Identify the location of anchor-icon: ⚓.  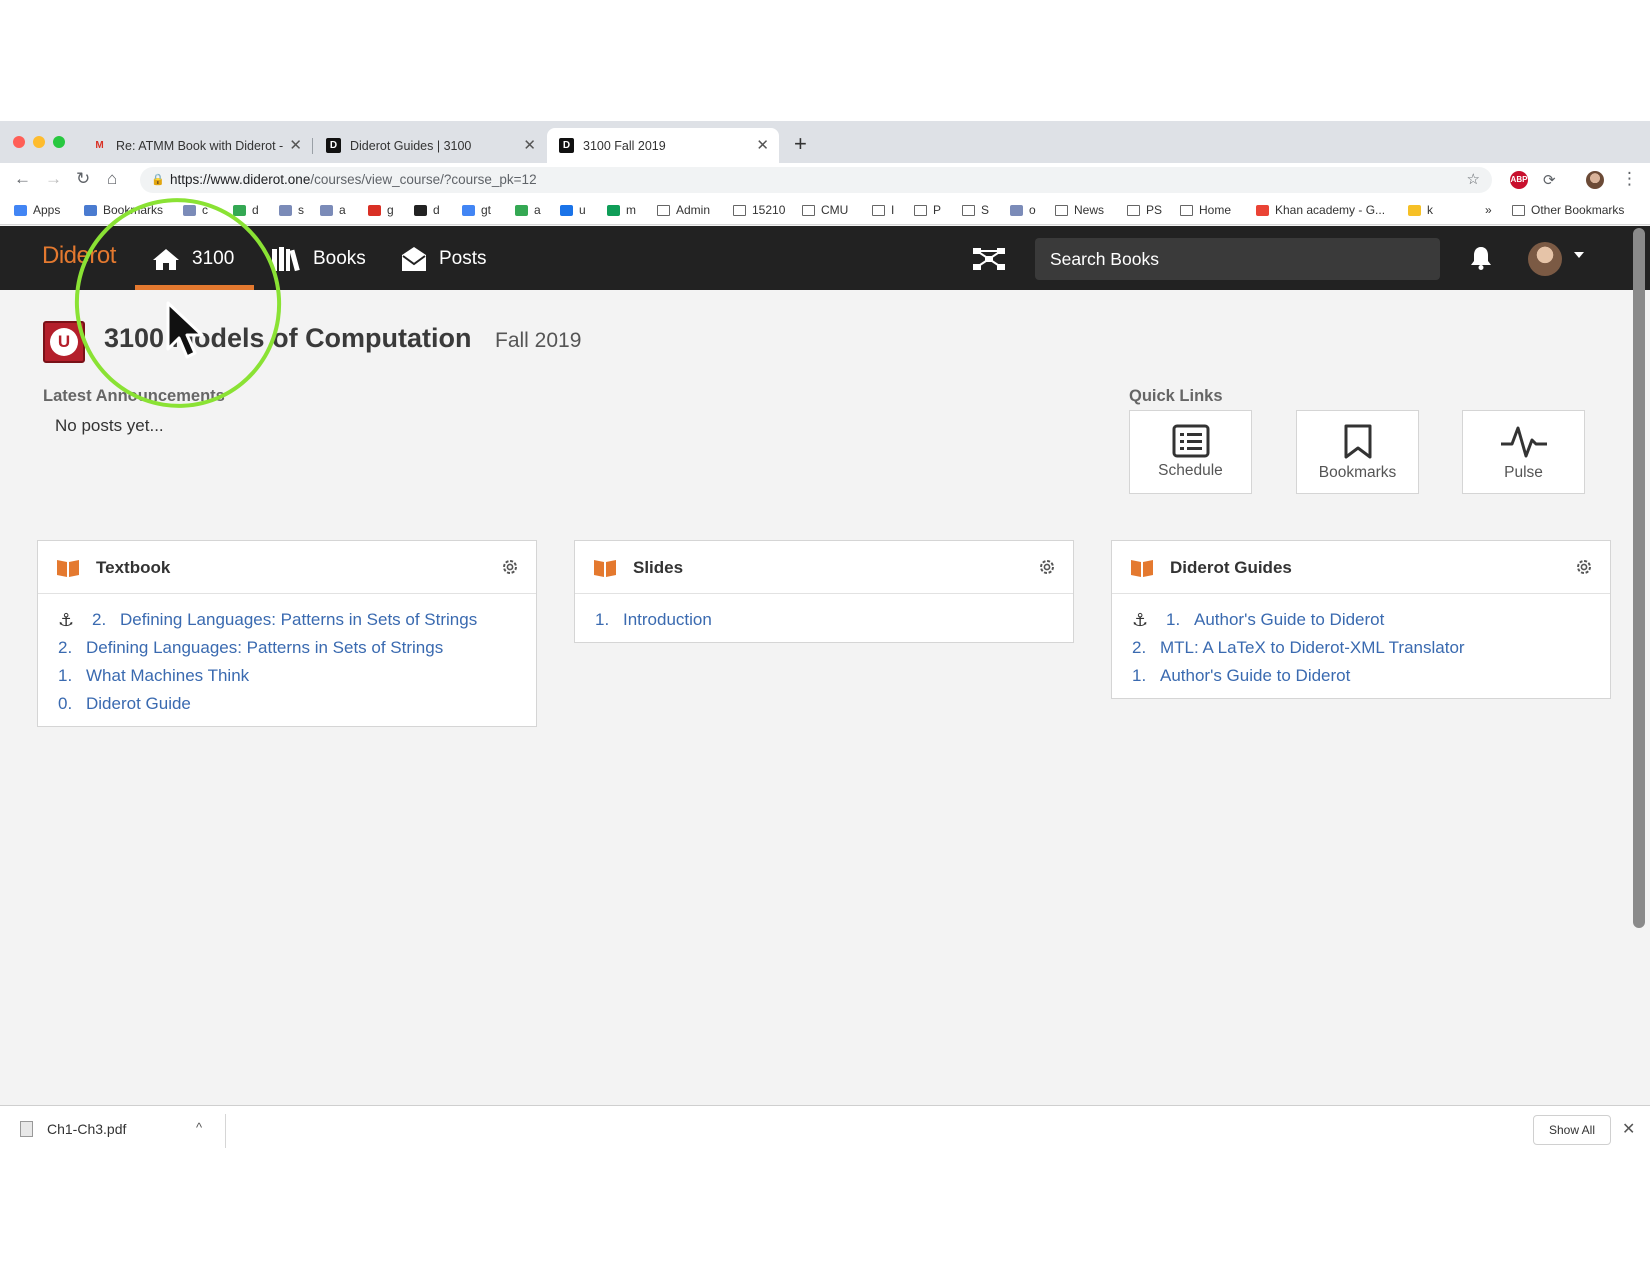
(66, 619).